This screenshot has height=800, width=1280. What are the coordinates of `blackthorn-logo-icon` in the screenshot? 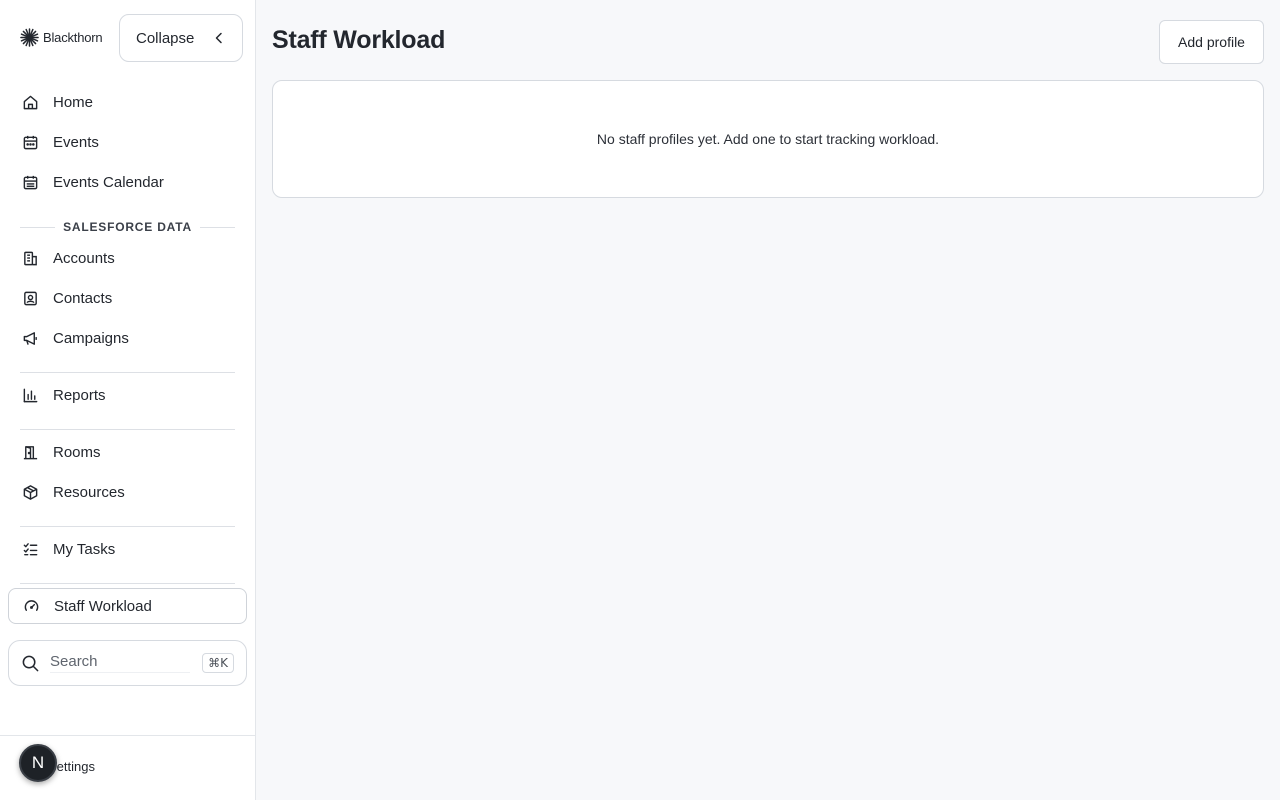 It's located at (29, 37).